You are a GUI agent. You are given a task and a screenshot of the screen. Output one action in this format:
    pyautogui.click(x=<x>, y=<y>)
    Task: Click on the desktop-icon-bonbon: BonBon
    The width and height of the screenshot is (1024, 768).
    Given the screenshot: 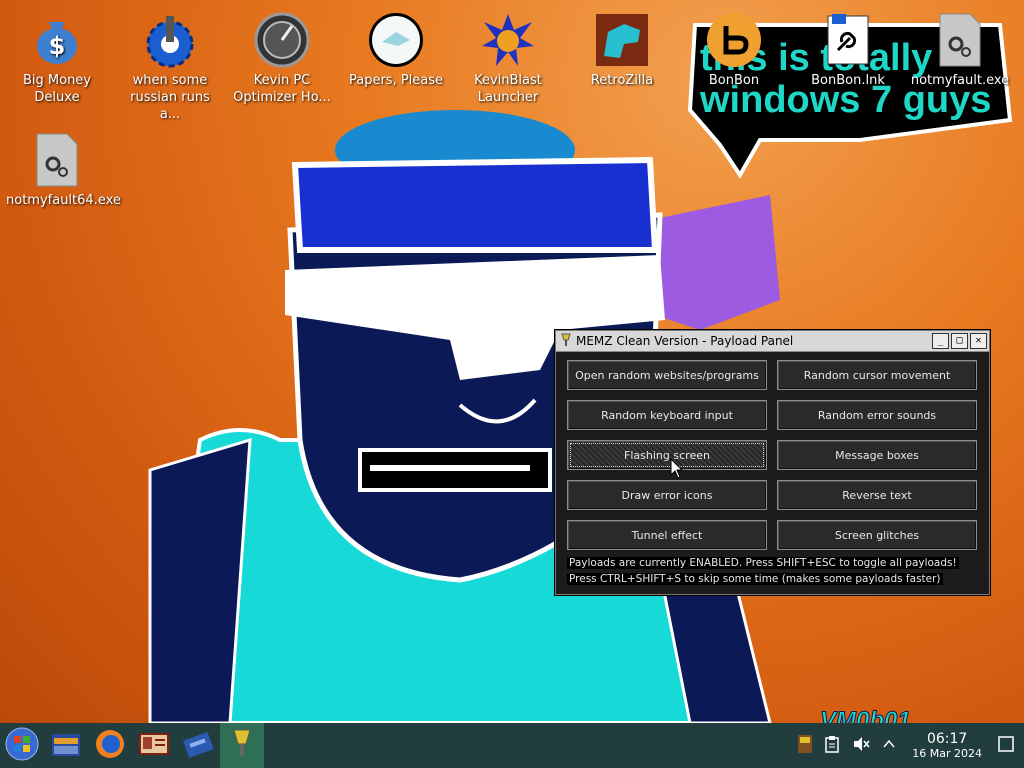 What is the action you would take?
    pyautogui.click(x=734, y=47)
    